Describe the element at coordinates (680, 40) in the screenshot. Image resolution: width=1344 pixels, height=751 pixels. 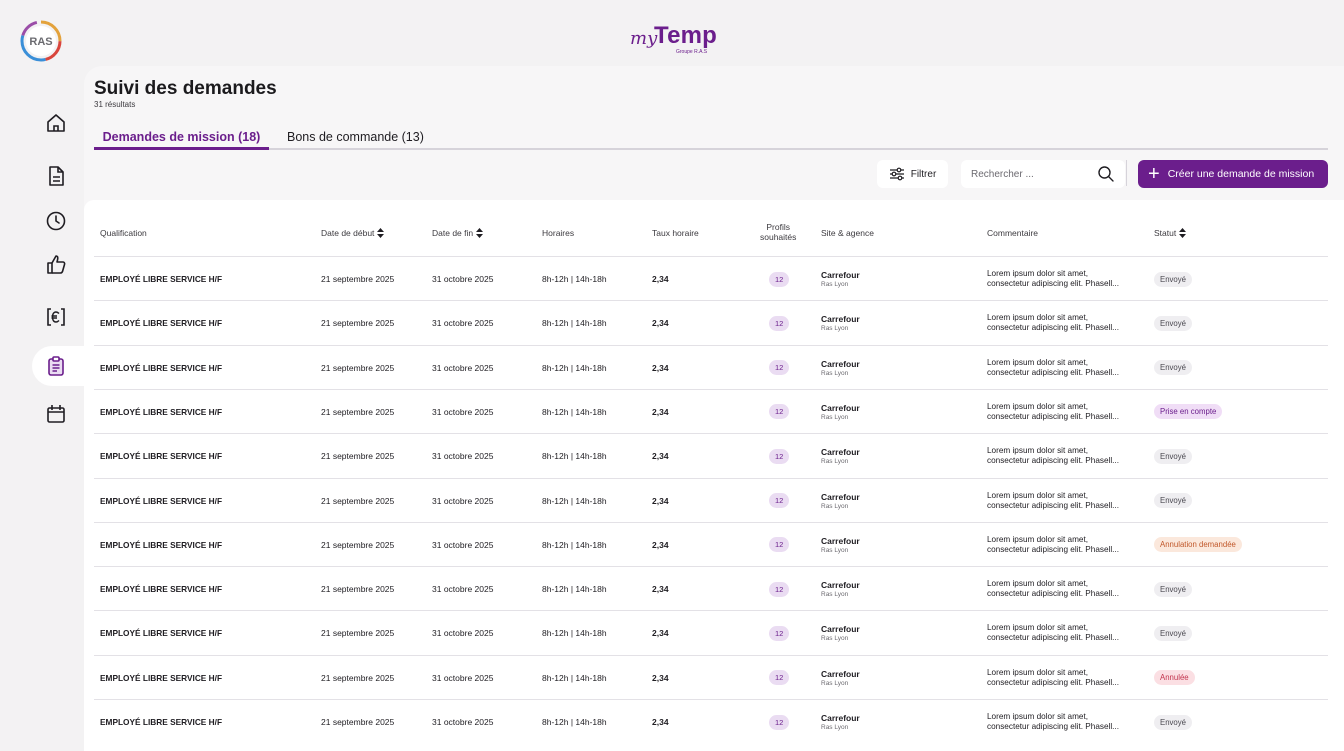
I see `app-brand: my Temp Groupe R.A.S` at that location.